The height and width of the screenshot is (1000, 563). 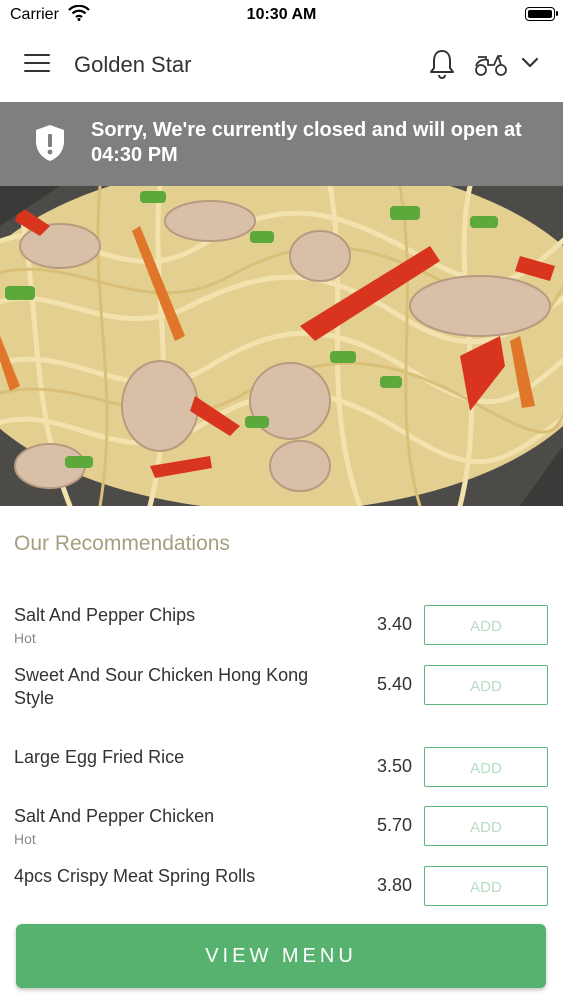 What do you see at coordinates (281, 956) in the screenshot?
I see `view-menu-button: VIEW MENU` at bounding box center [281, 956].